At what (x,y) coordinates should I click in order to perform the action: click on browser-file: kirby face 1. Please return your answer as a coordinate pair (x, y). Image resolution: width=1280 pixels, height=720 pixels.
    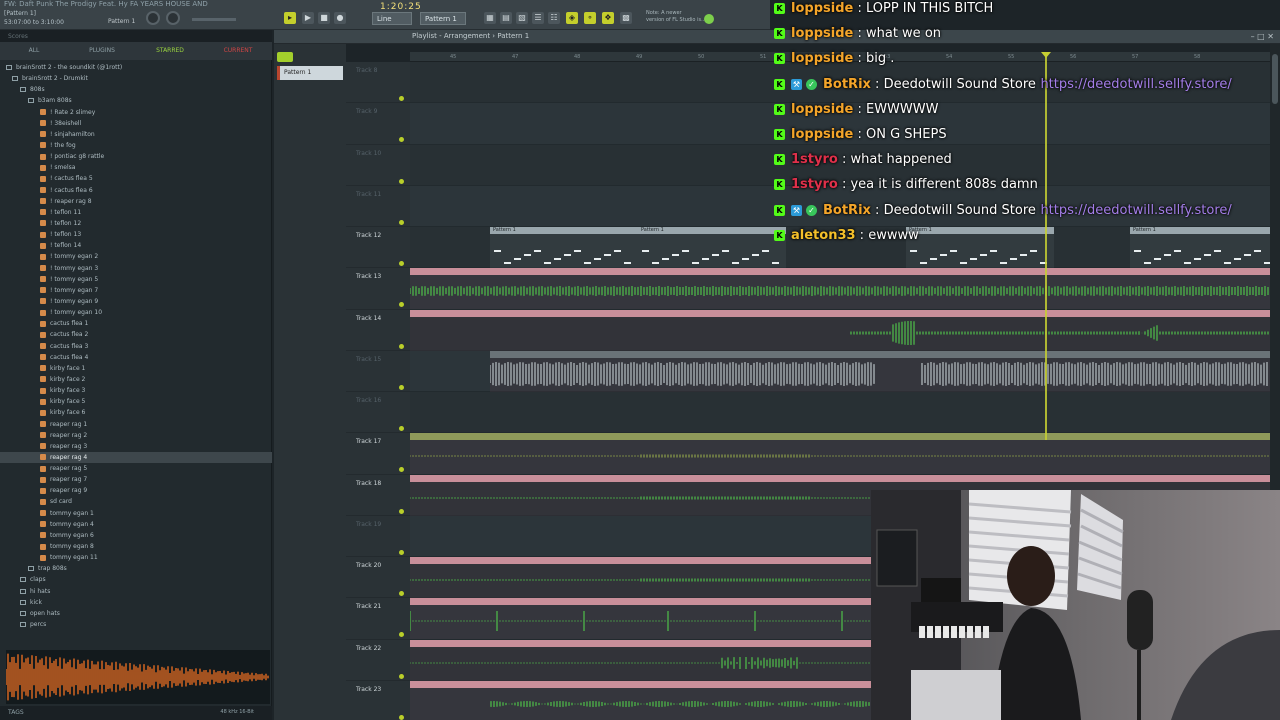
    Looking at the image, I should click on (136, 368).